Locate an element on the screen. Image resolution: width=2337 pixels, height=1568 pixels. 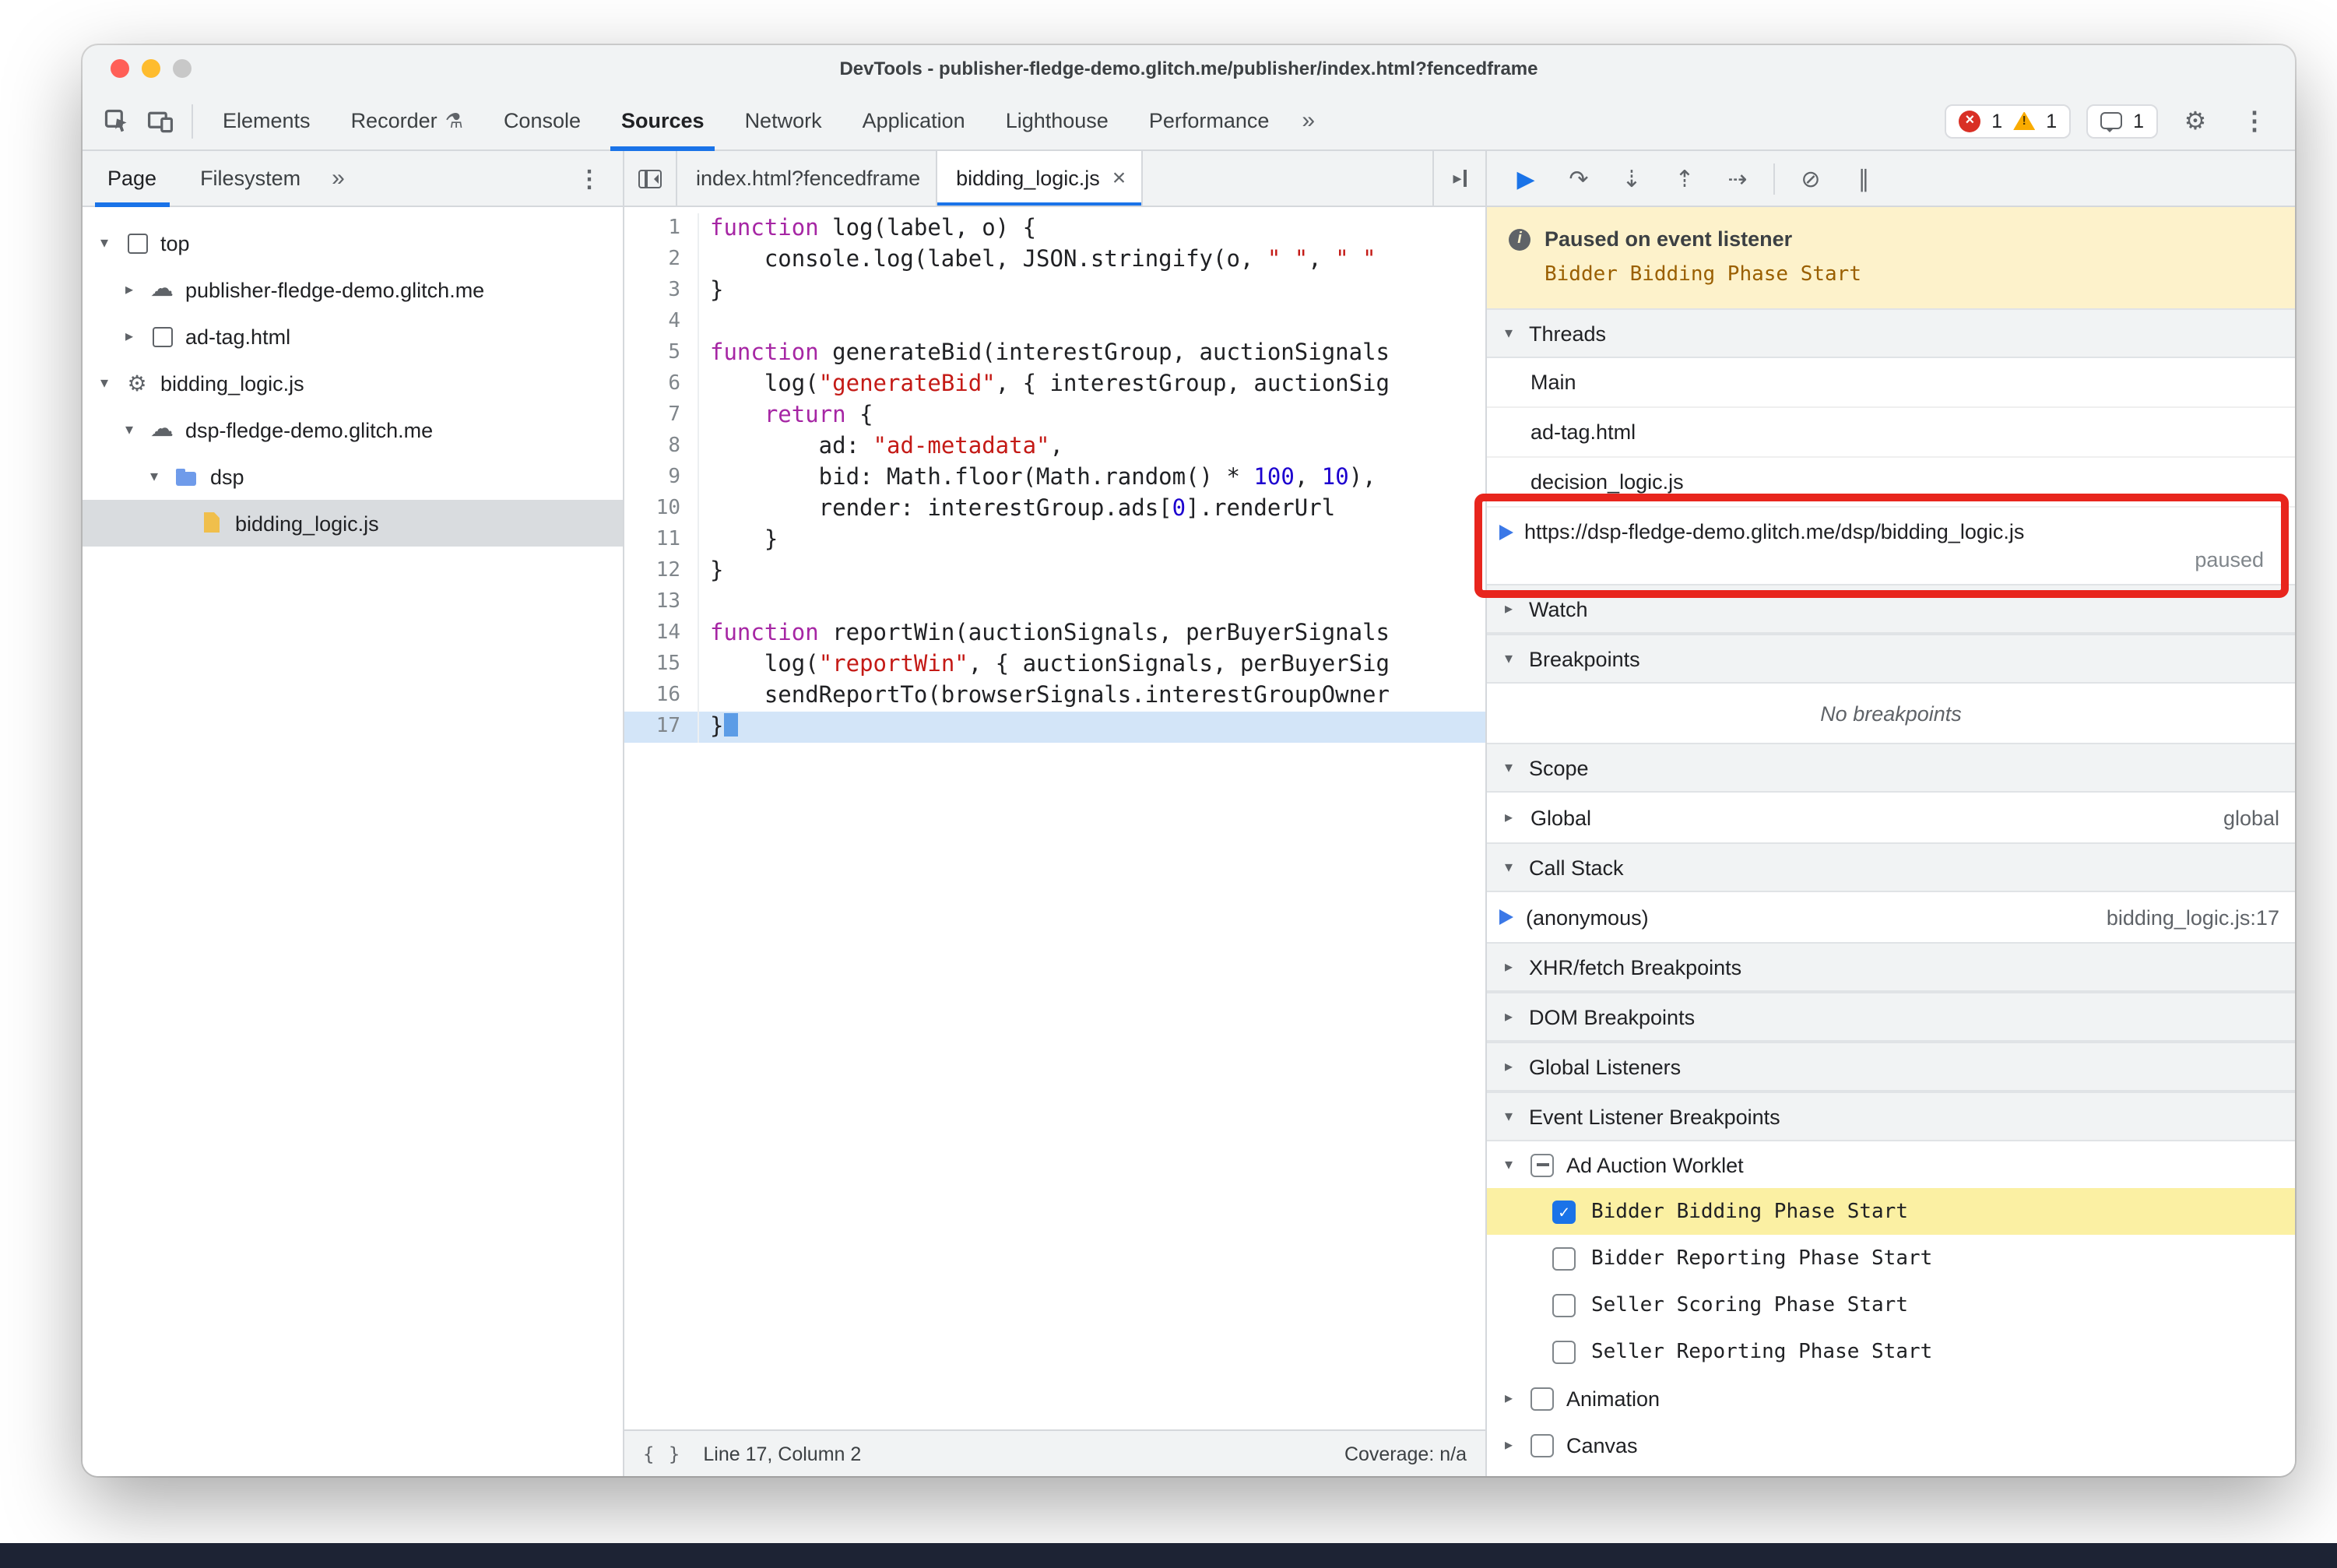
line-number: 11 is located at coordinates (661, 540).